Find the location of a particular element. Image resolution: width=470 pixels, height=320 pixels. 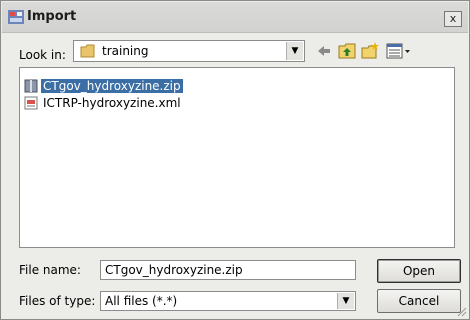

file-name-field is located at coordinates (228, 270).